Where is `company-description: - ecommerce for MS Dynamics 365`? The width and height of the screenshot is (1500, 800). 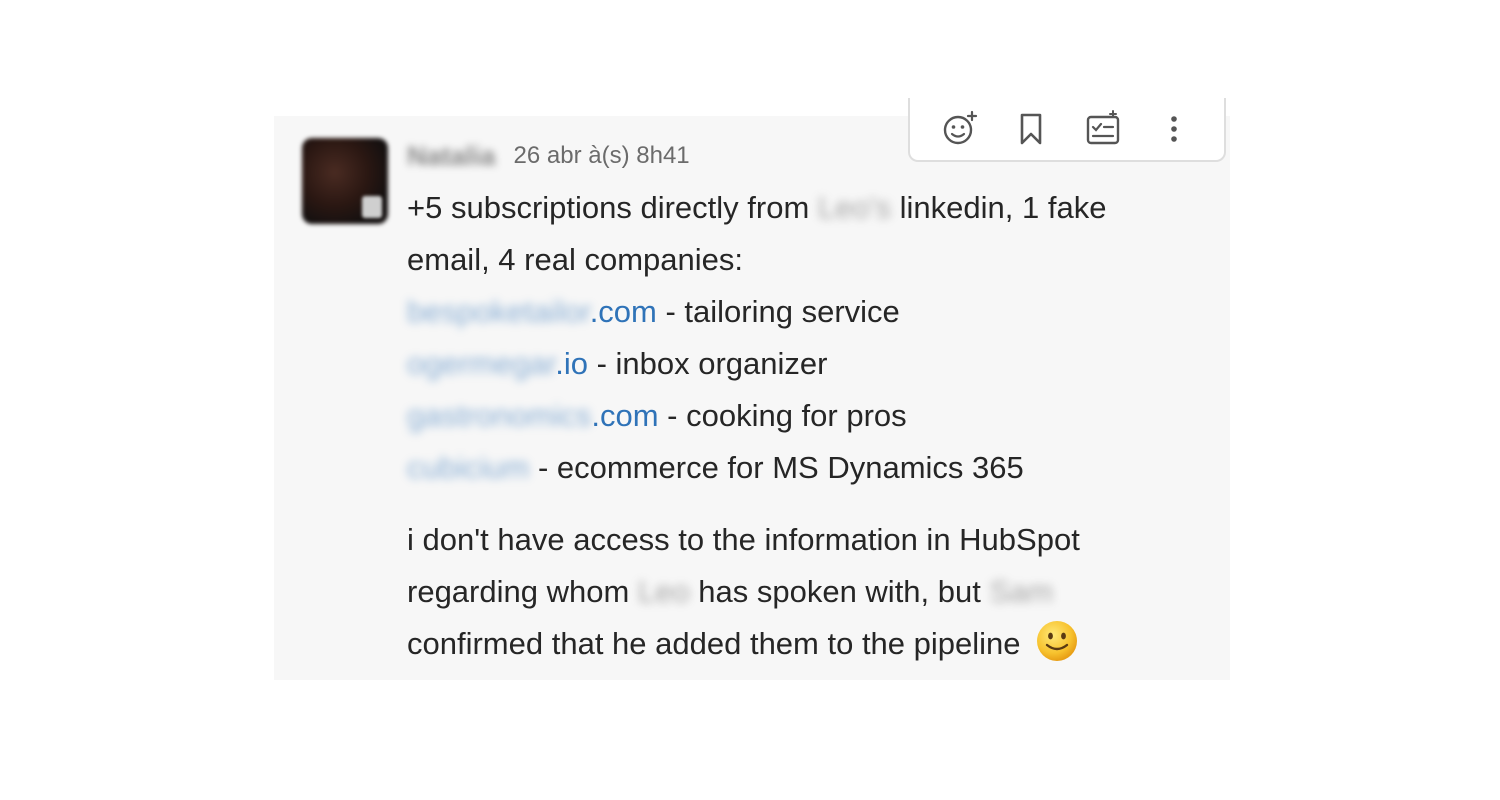
company-description: - ecommerce for MS Dynamics 365 is located at coordinates (776, 467).